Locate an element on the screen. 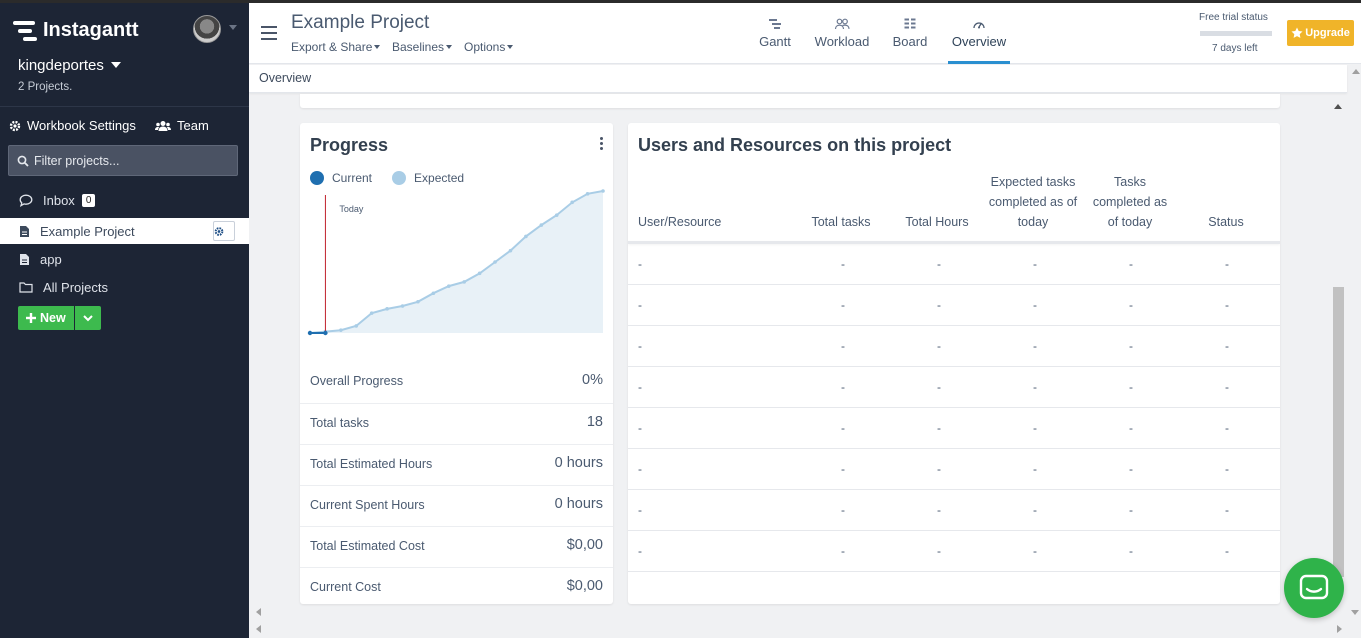 The height and width of the screenshot is (638, 1361). gear-icon is located at coordinates (15, 125).